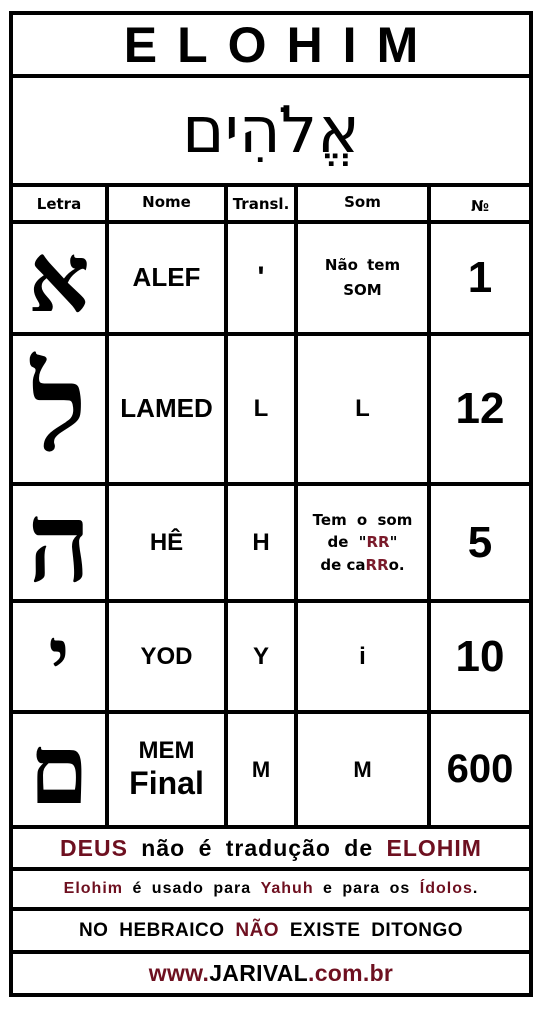  Describe the element at coordinates (192, 888) in the screenshot. I see `note-text: é usado para` at that location.